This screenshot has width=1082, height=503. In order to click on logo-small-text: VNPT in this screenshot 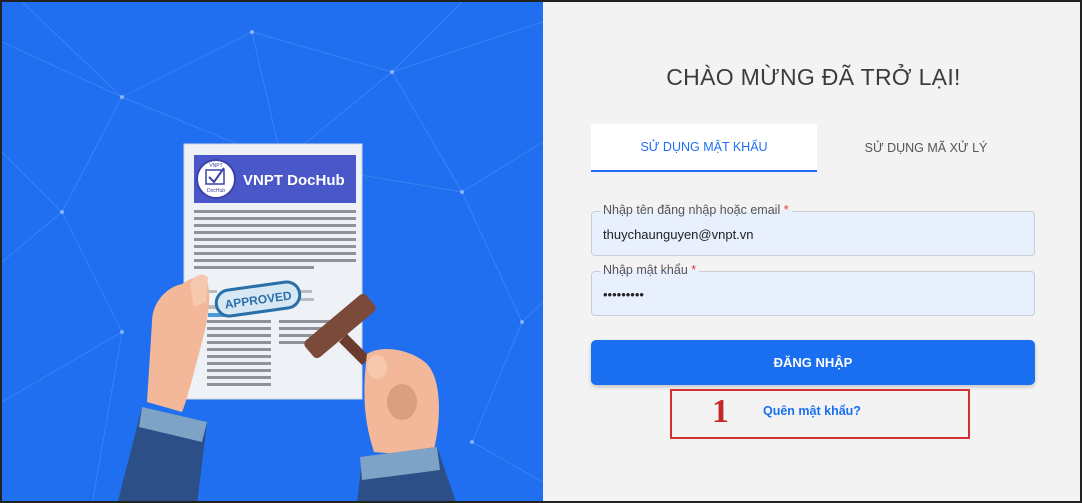, I will do `click(215, 166)`.